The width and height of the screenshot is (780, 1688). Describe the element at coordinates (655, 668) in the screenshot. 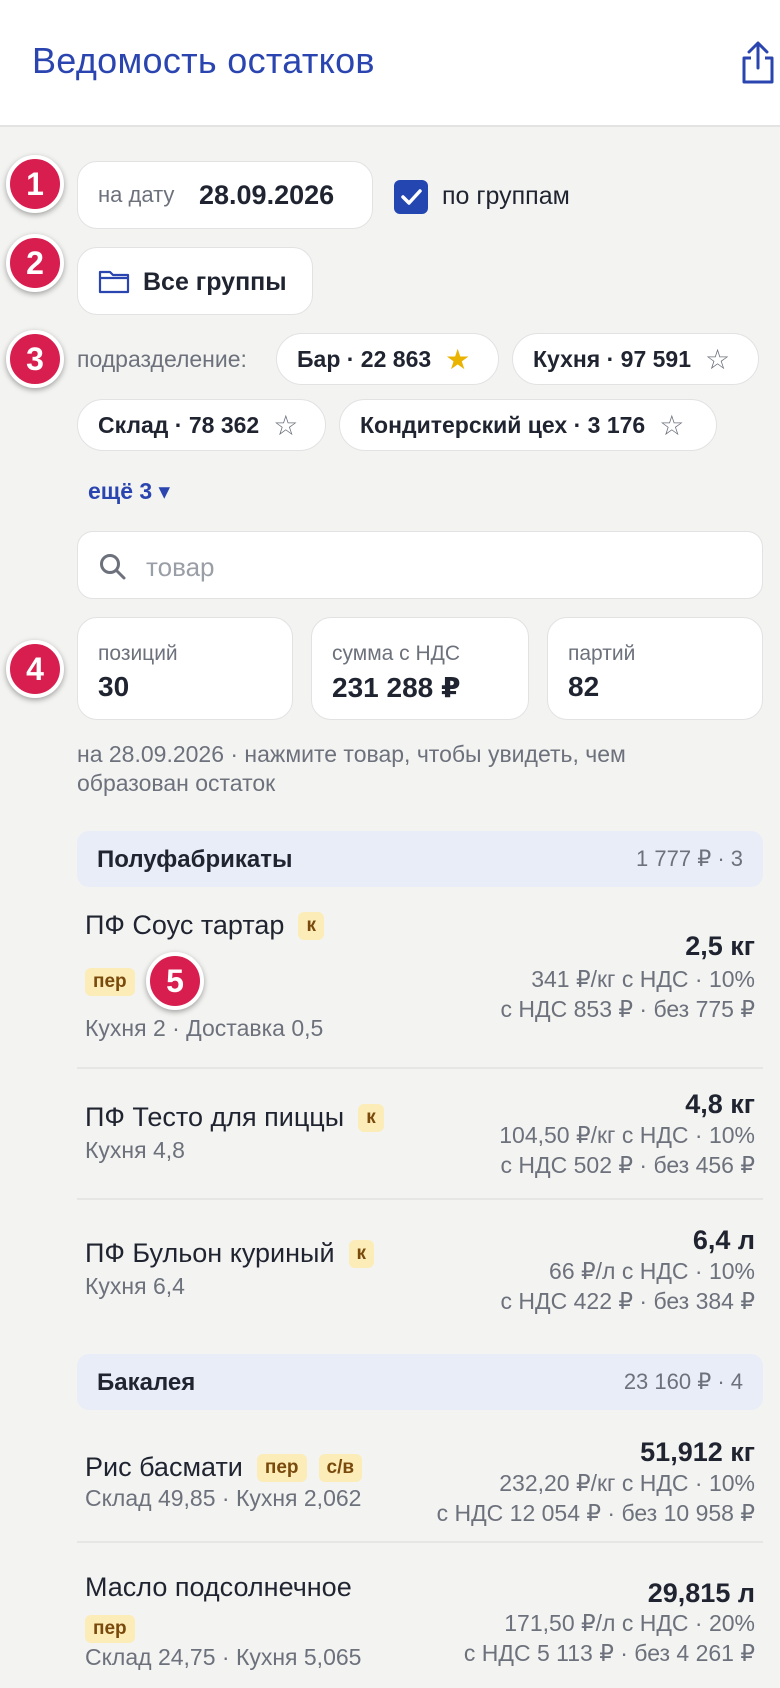

I see `stat-card-batches: партий 82` at that location.